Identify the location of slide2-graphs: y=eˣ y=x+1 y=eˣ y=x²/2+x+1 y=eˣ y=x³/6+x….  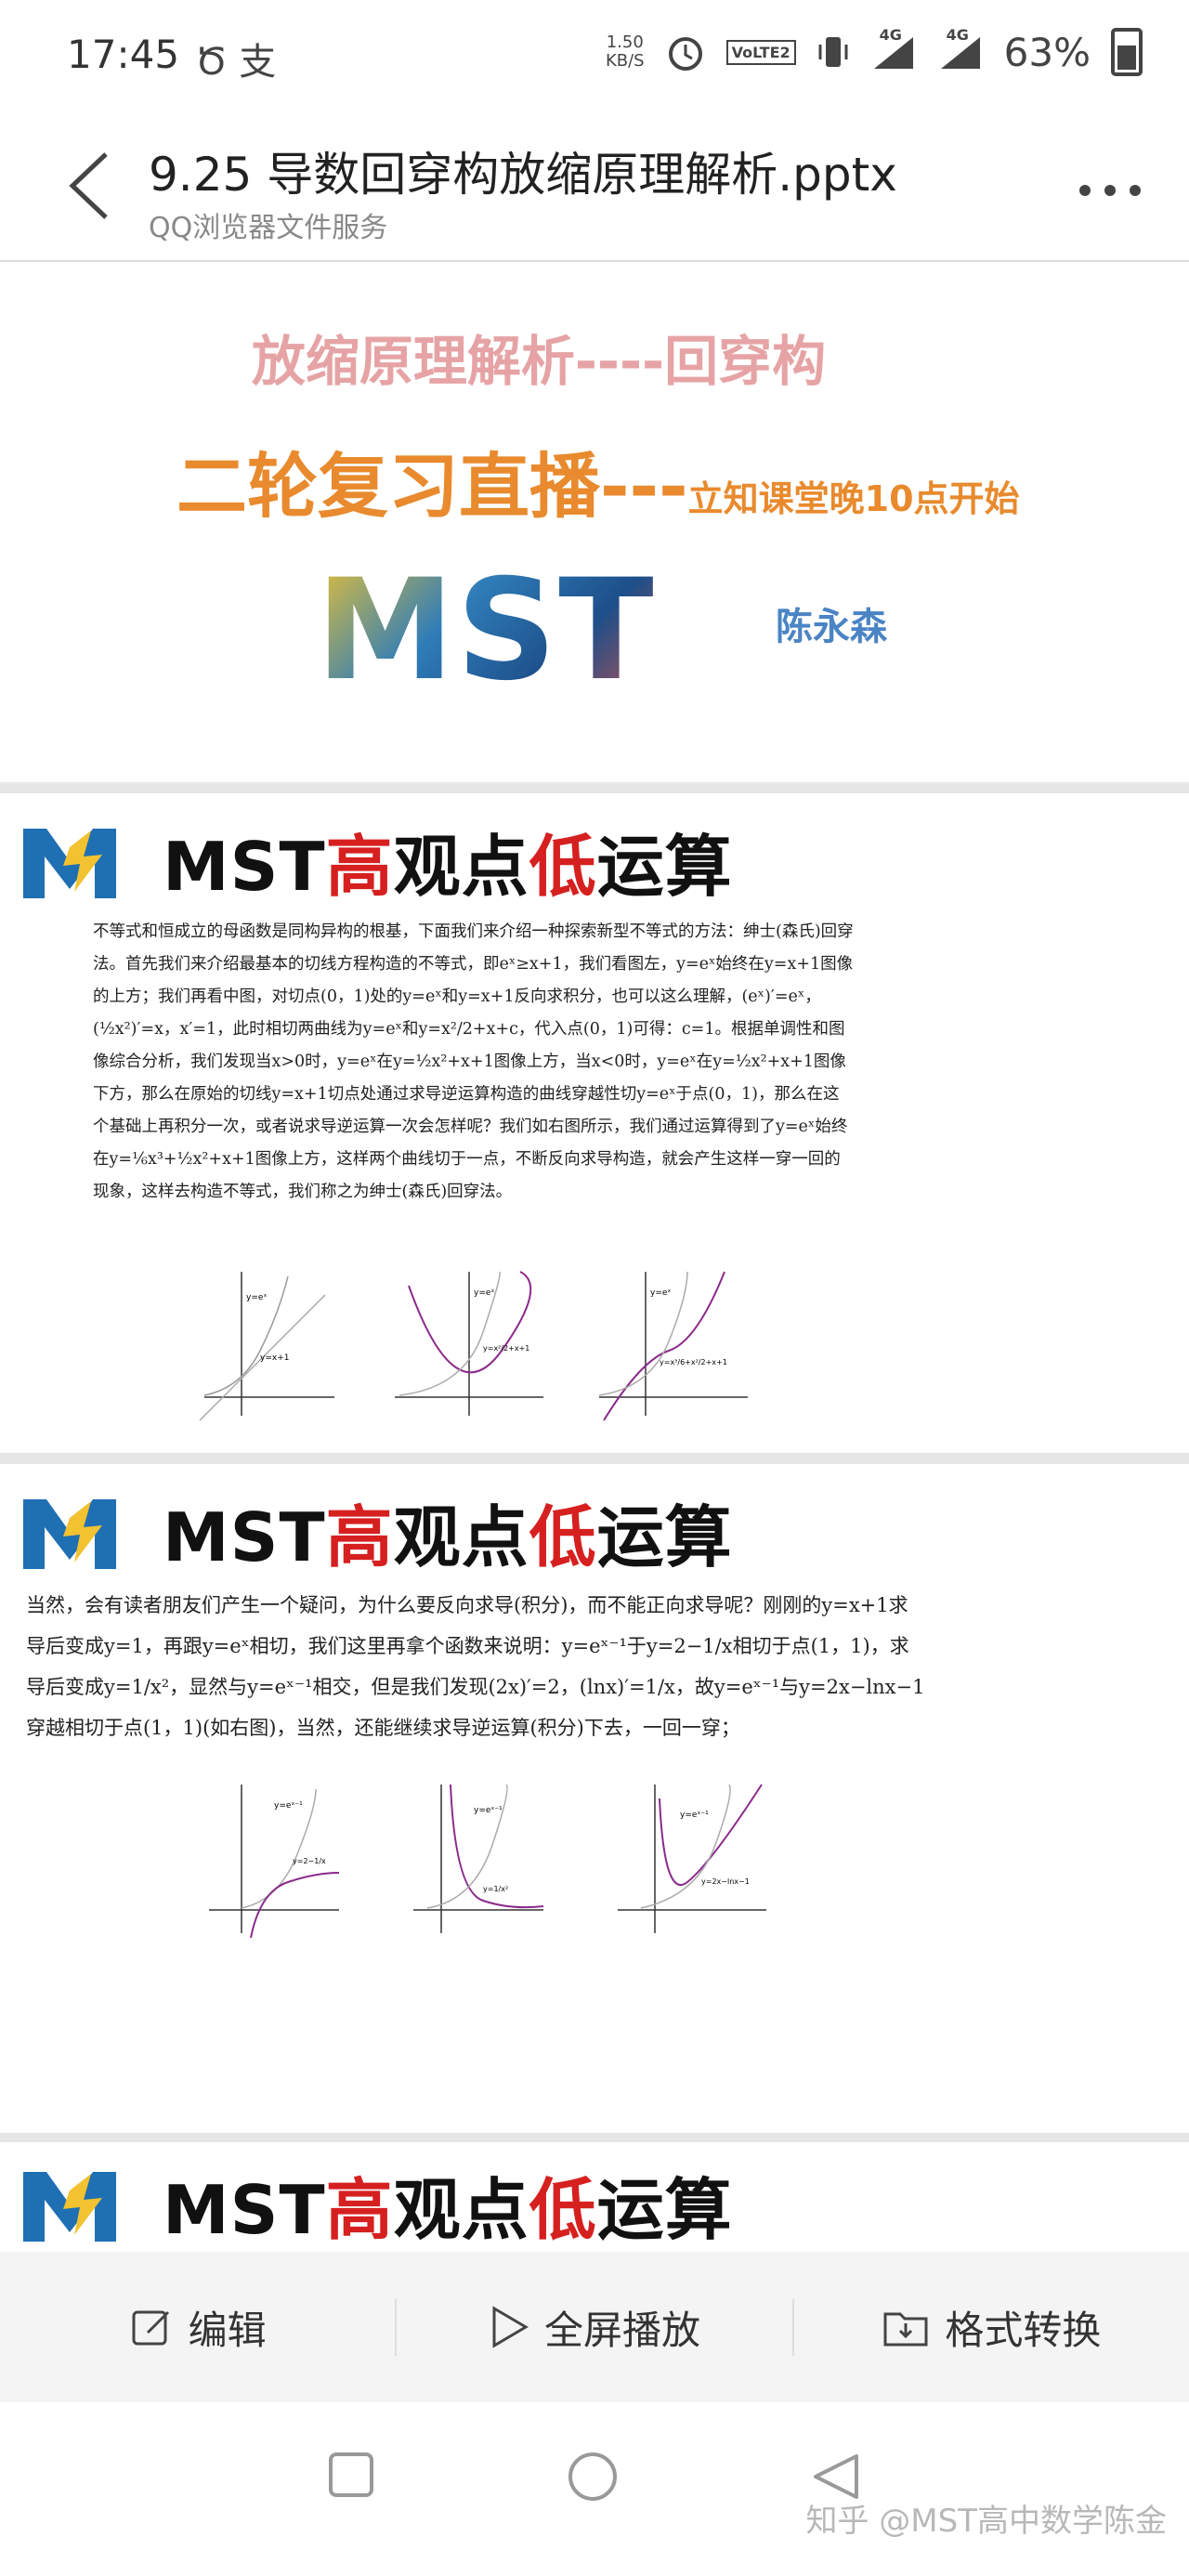
(473, 1346).